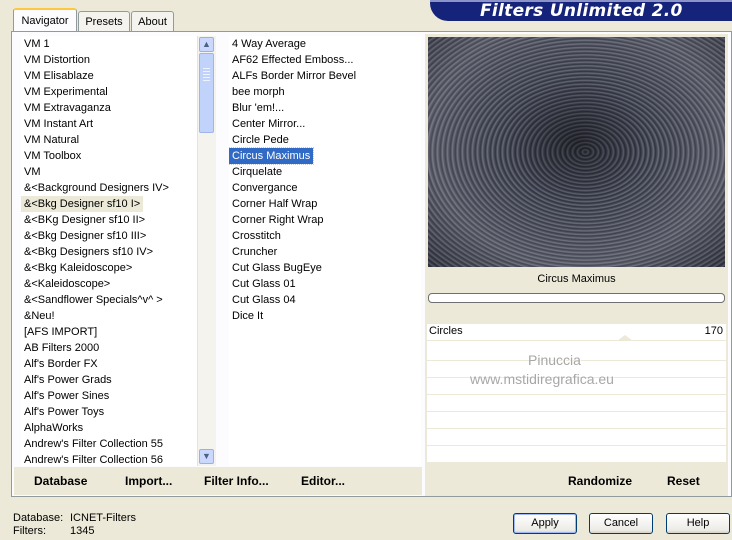  What do you see at coordinates (581, 11) in the screenshot?
I see `app-title: Filters Unlimited 2.0` at bounding box center [581, 11].